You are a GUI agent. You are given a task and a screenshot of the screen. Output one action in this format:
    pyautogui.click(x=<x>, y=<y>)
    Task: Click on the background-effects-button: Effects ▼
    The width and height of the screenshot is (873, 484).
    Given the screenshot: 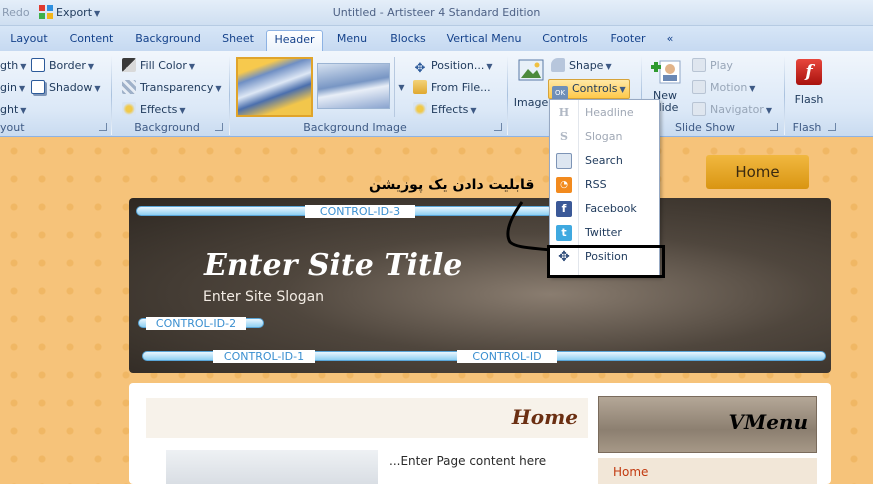 What is the action you would take?
    pyautogui.click(x=154, y=110)
    